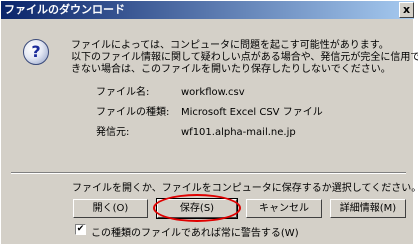 The width and height of the screenshot is (418, 244). Describe the element at coordinates (208, 173) in the screenshot. I see `divider` at that location.